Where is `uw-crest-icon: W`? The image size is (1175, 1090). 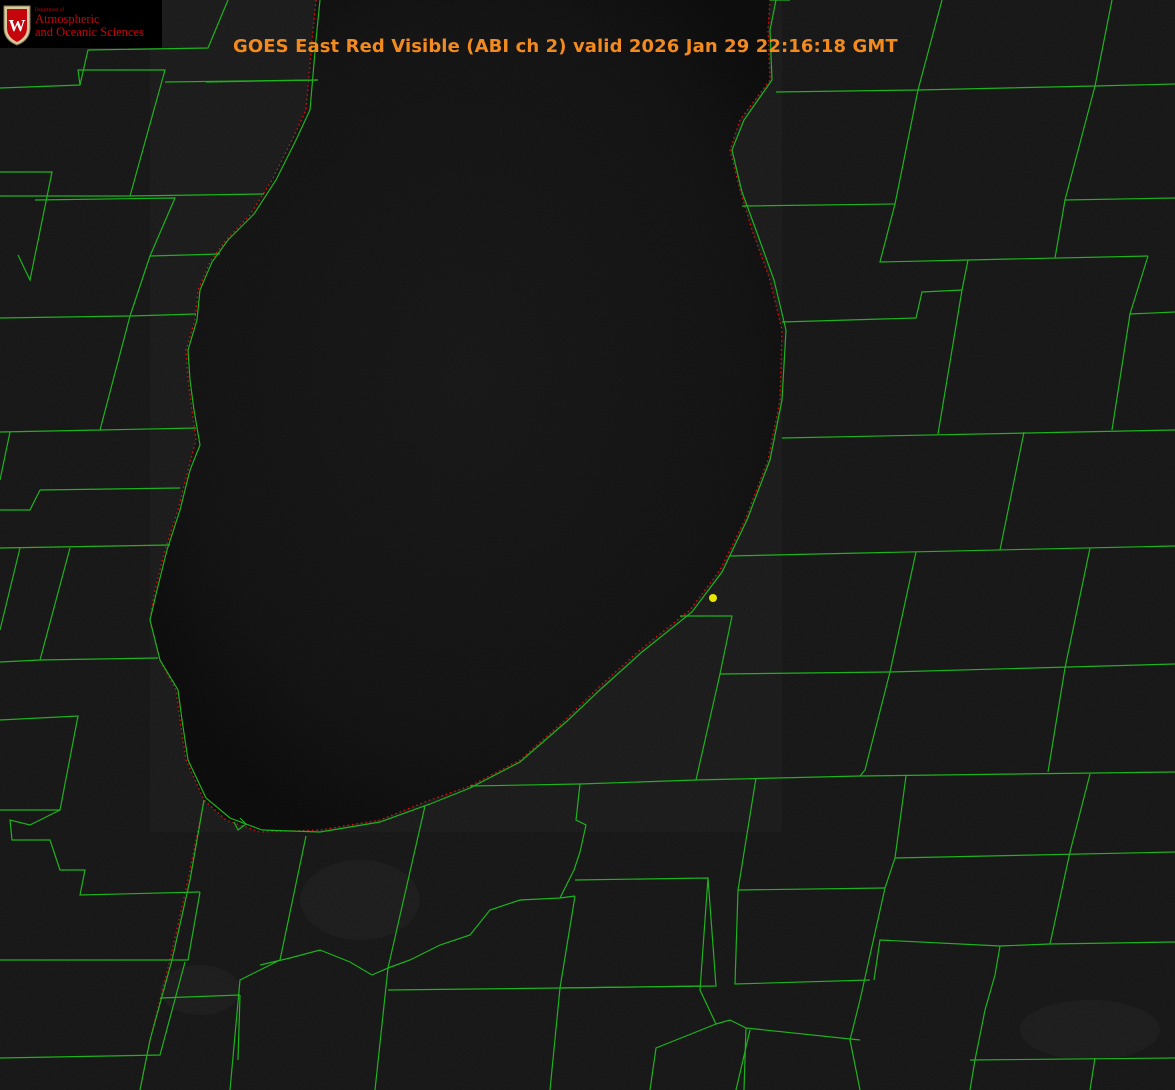 uw-crest-icon: W is located at coordinates (17, 25).